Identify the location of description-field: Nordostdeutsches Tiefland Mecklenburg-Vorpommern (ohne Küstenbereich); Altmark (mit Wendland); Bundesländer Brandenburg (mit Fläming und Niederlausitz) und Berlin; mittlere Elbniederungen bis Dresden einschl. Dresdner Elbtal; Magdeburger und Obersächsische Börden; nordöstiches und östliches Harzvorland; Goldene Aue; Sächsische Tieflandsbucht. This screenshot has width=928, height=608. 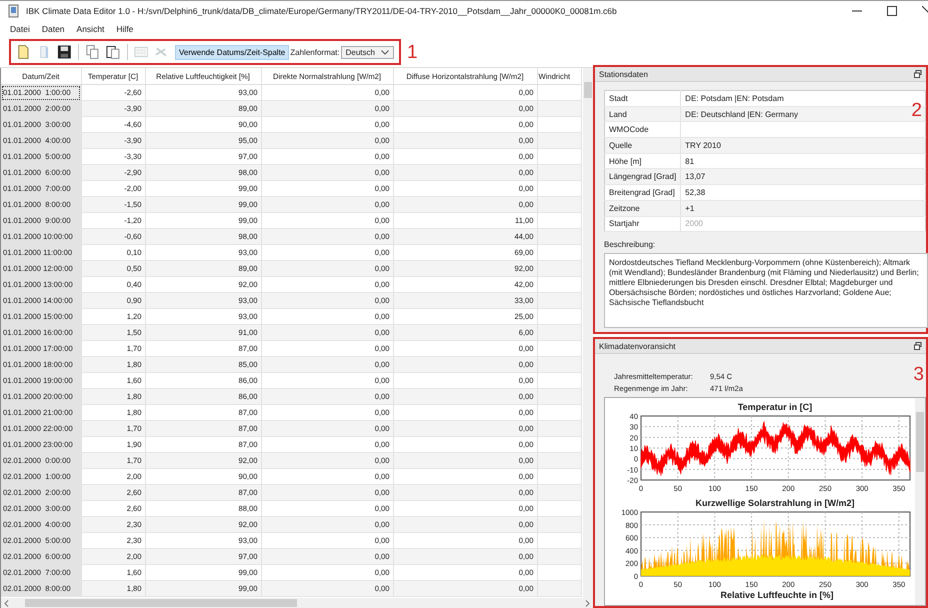
(766, 290).